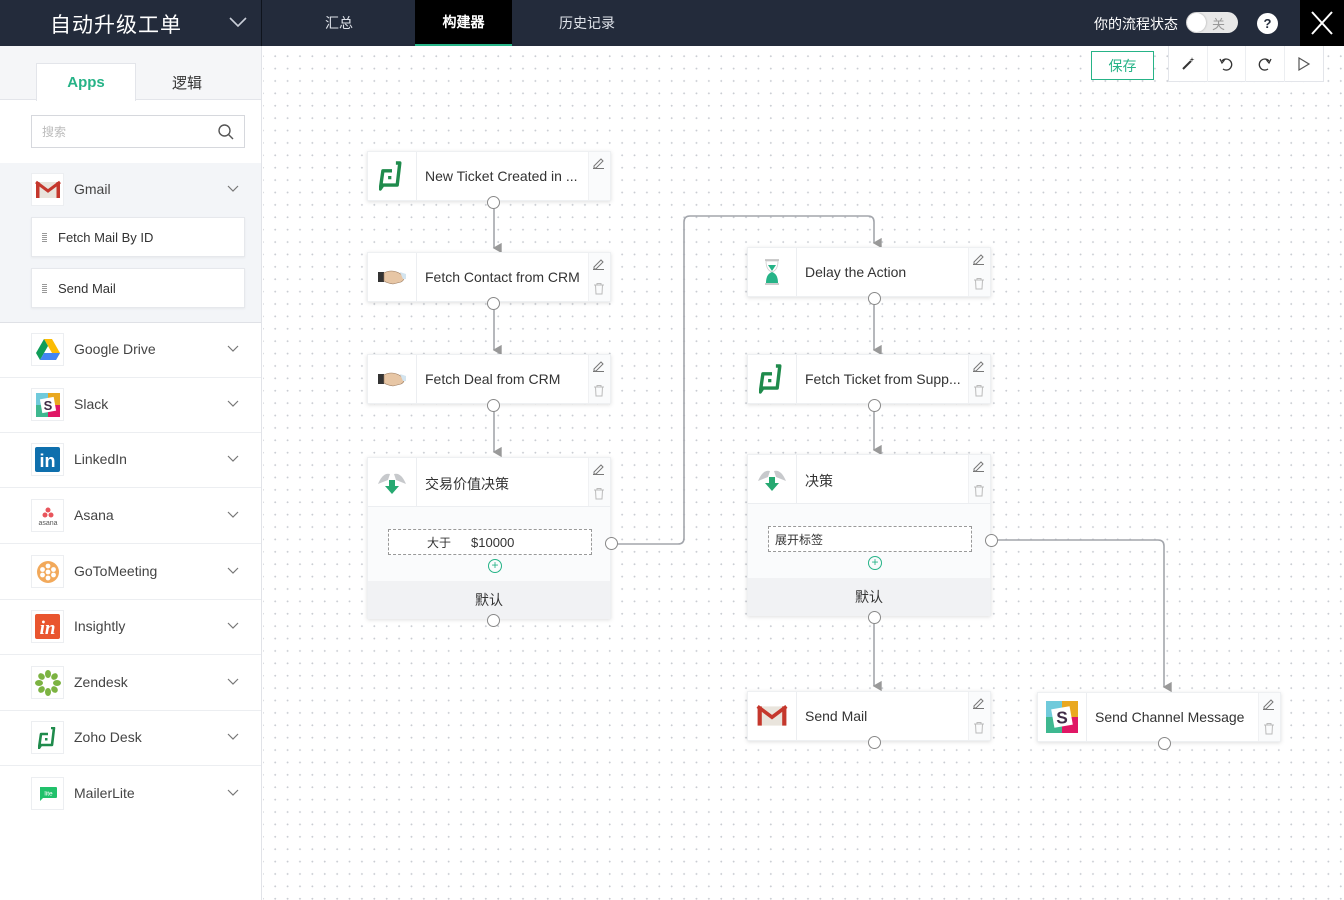 Image resolution: width=1344 pixels, height=900 pixels. What do you see at coordinates (130, 460) in the screenshot?
I see `app-row-linkedin: in LinkedIn` at bounding box center [130, 460].